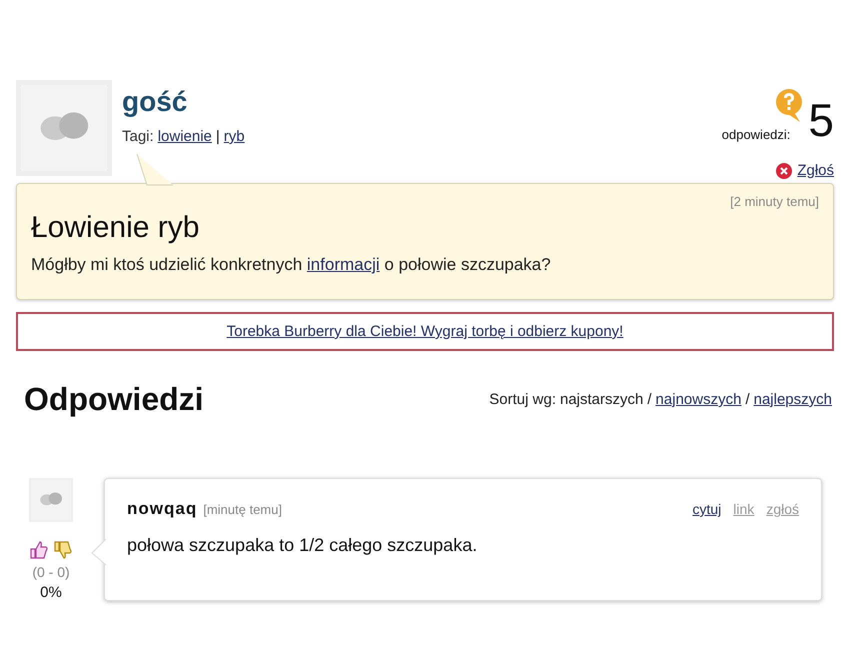 This screenshot has width=848, height=667. Describe the element at coordinates (185, 136) in the screenshot. I see `tag-link: lowienie` at that location.